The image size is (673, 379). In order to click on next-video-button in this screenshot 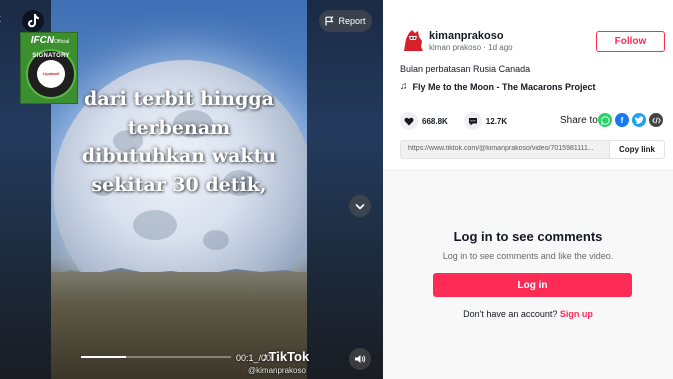, I will do `click(360, 206)`.